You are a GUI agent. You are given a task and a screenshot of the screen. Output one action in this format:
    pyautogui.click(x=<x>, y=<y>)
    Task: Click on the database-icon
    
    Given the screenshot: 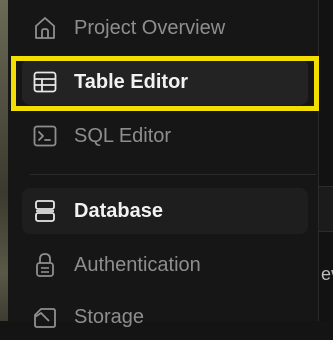 What is the action you would take?
    pyautogui.click(x=45, y=211)
    